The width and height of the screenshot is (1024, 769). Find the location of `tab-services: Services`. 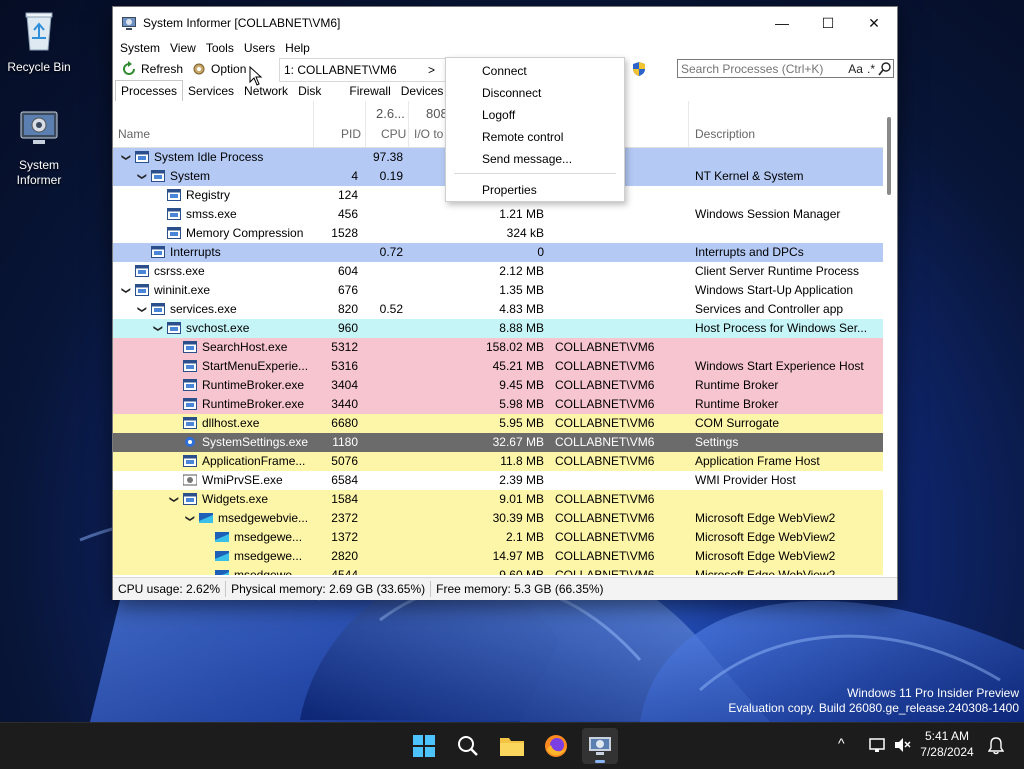

tab-services: Services is located at coordinates (211, 91).